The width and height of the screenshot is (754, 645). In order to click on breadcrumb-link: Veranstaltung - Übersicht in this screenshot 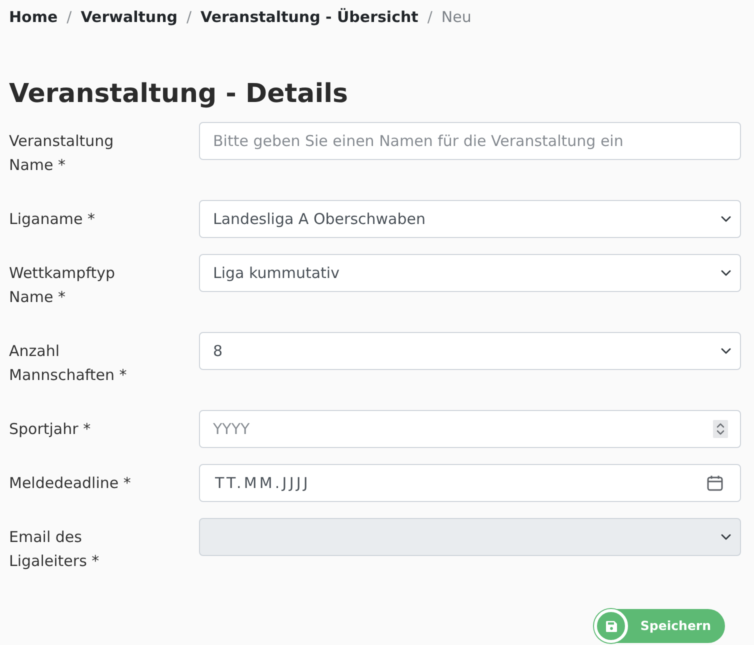, I will do `click(309, 17)`.